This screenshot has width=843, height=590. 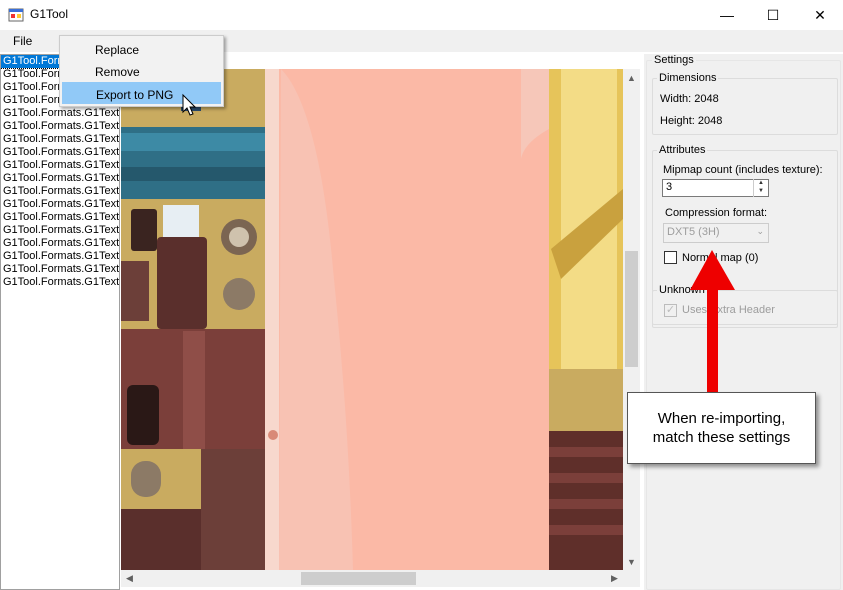 What do you see at coordinates (23, 41) in the screenshot?
I see `menu-file: File` at bounding box center [23, 41].